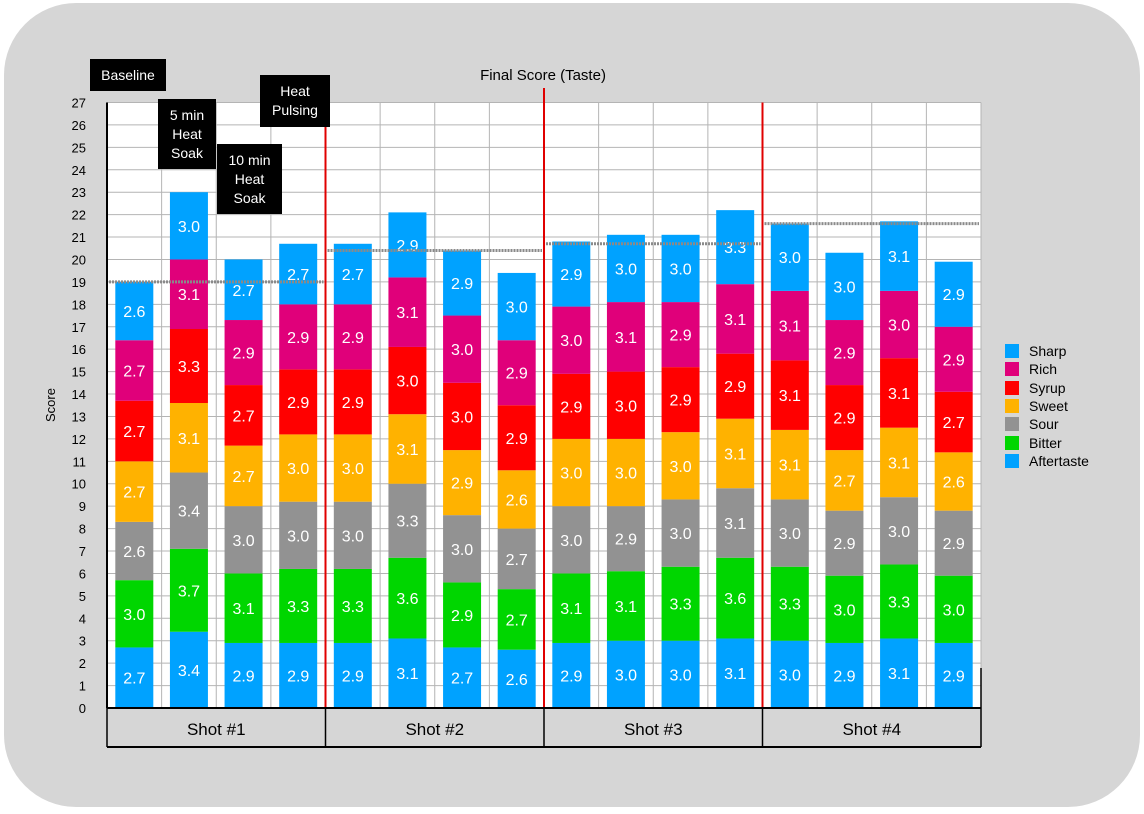  Describe the element at coordinates (82, 551) in the screenshot. I see `y-tick-label: 7` at that location.